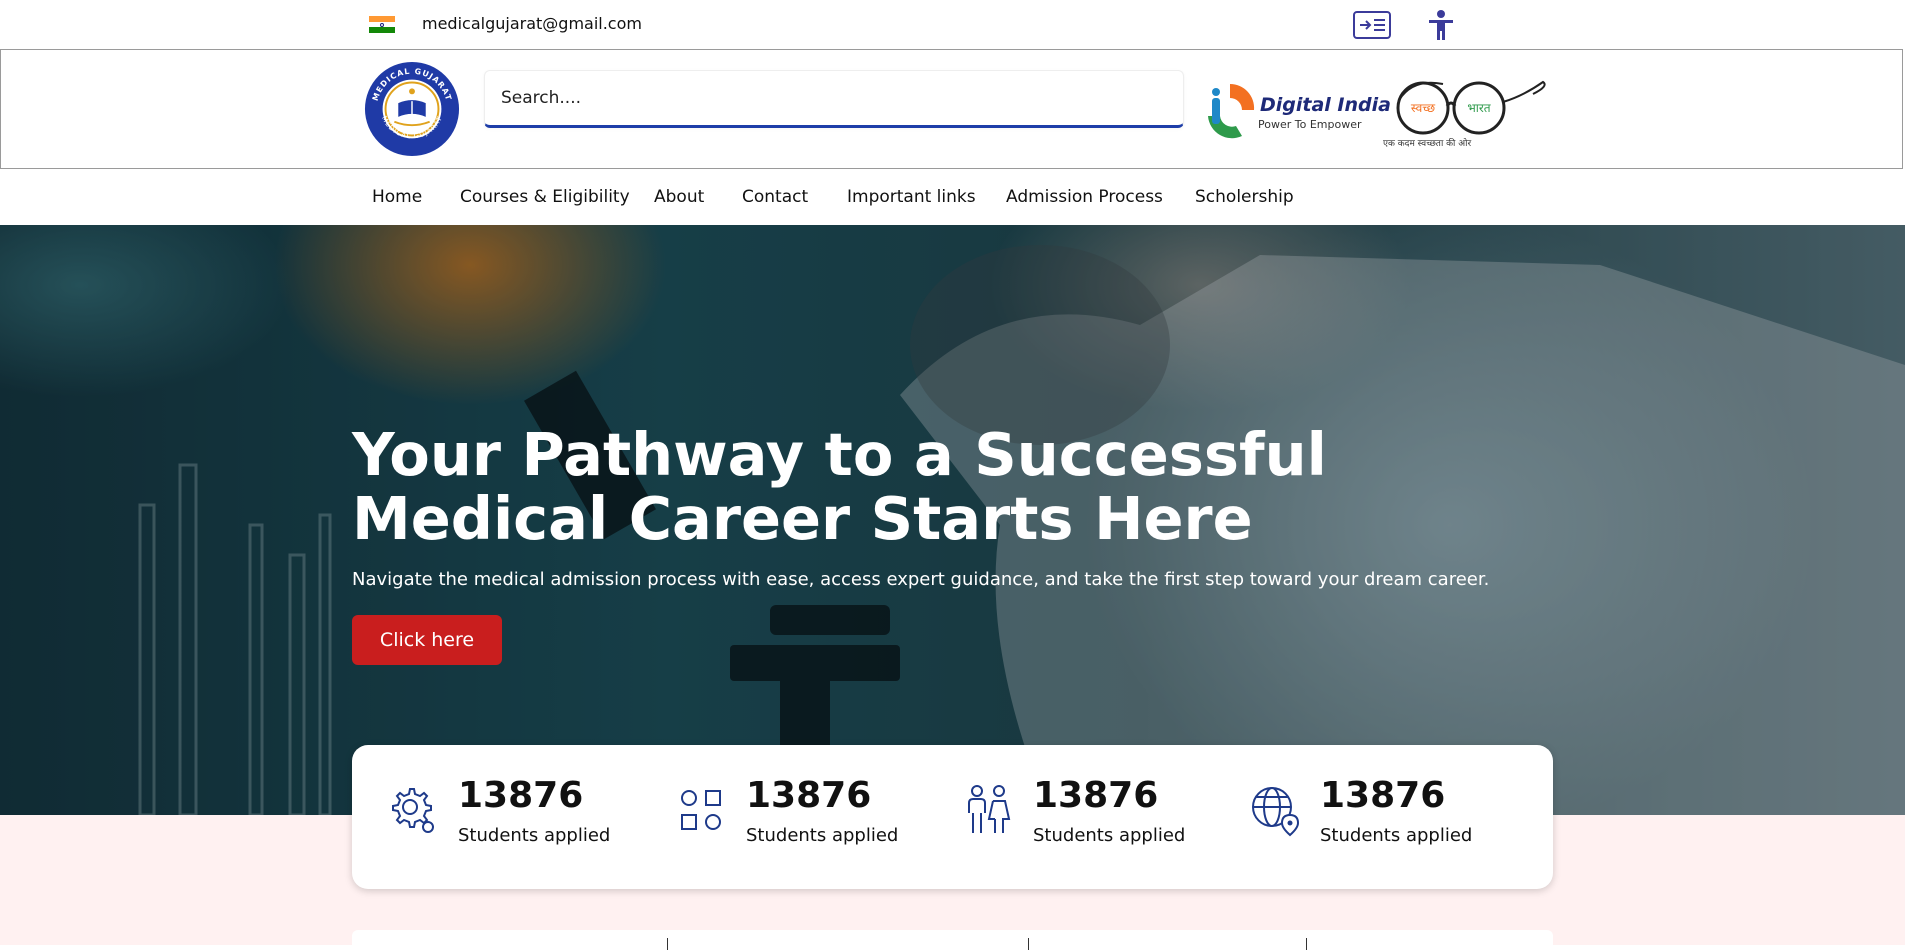 The width and height of the screenshot is (1905, 950). Describe the element at coordinates (701, 810) in the screenshot. I see `shapes-icon` at that location.